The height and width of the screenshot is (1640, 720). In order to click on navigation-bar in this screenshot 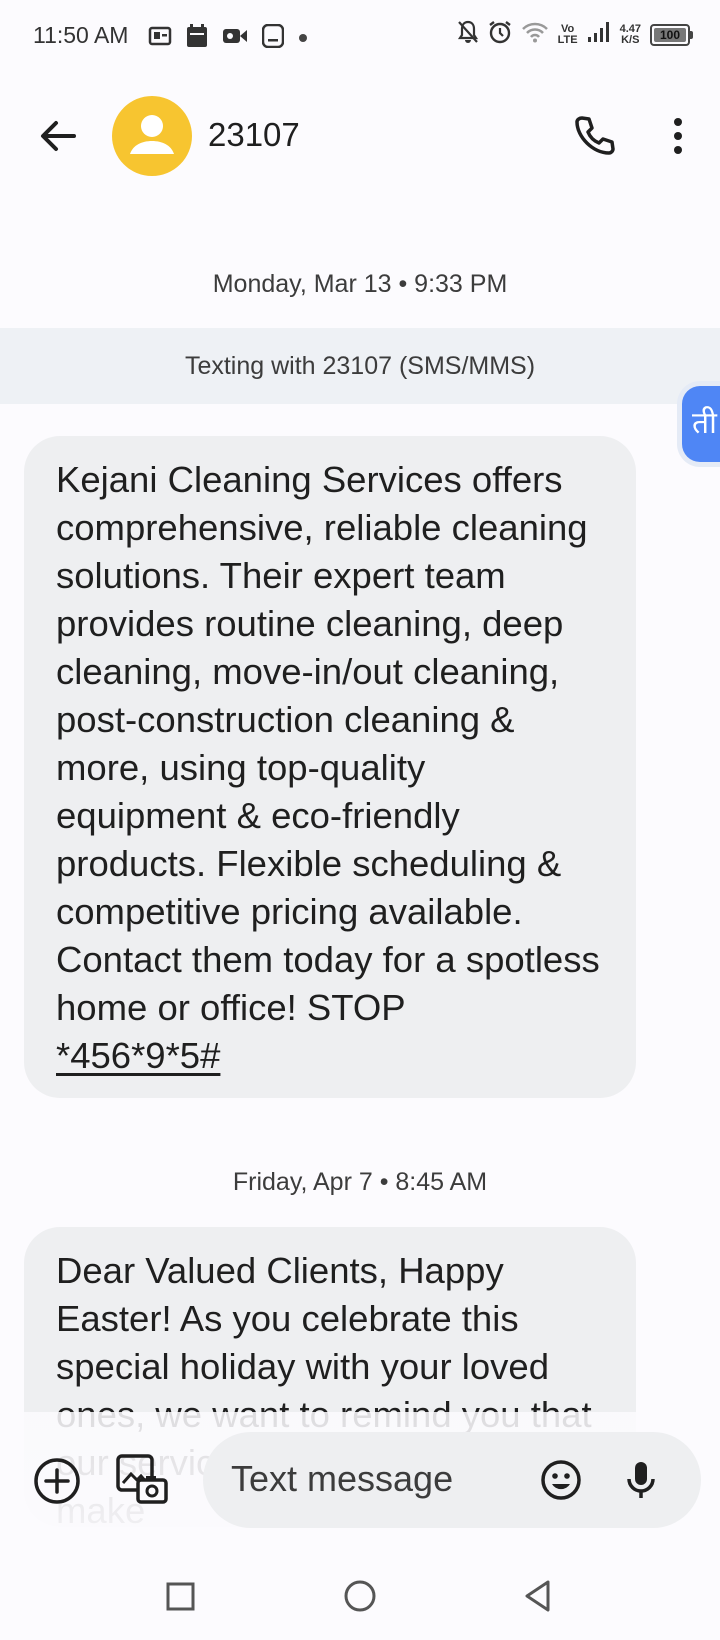, I will do `click(360, 1595)`.